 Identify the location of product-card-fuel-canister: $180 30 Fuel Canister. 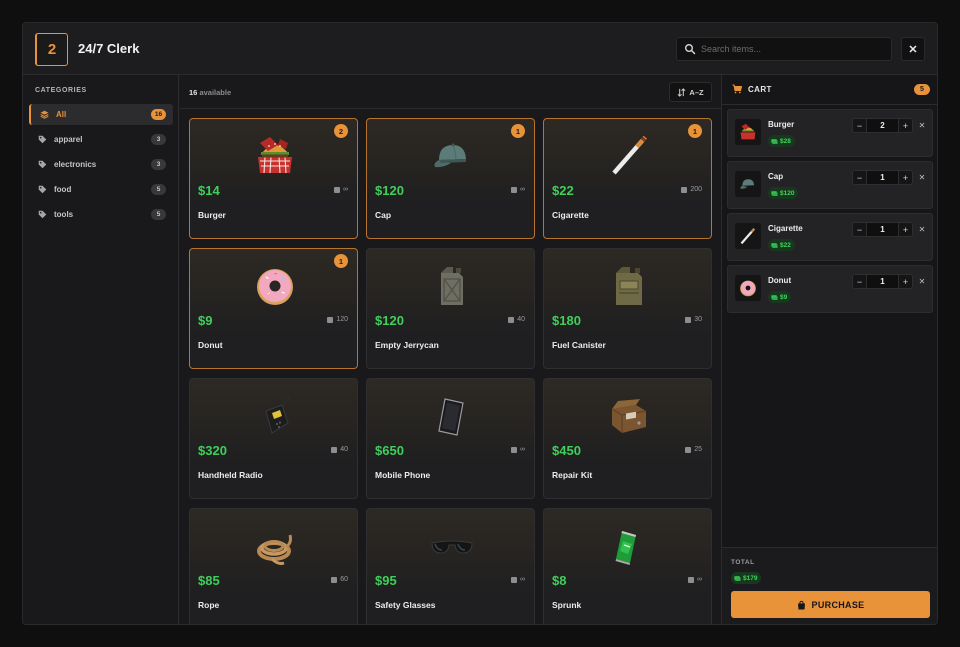
(627, 308).